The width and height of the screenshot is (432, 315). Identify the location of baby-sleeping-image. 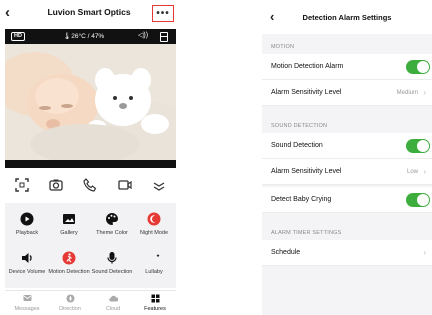
(90, 102).